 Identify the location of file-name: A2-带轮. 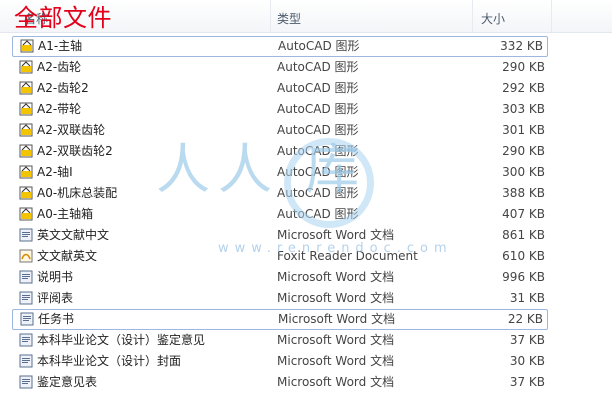
(59, 109).